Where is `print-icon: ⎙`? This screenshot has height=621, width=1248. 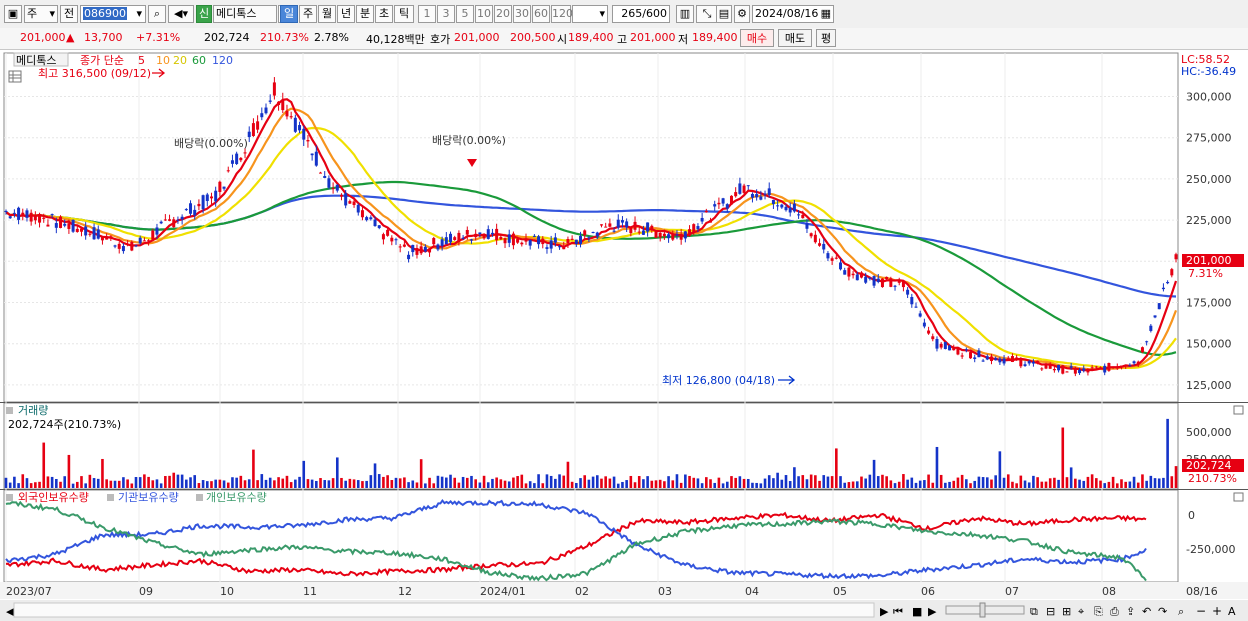
print-icon: ⎙ is located at coordinates (1114, 611).